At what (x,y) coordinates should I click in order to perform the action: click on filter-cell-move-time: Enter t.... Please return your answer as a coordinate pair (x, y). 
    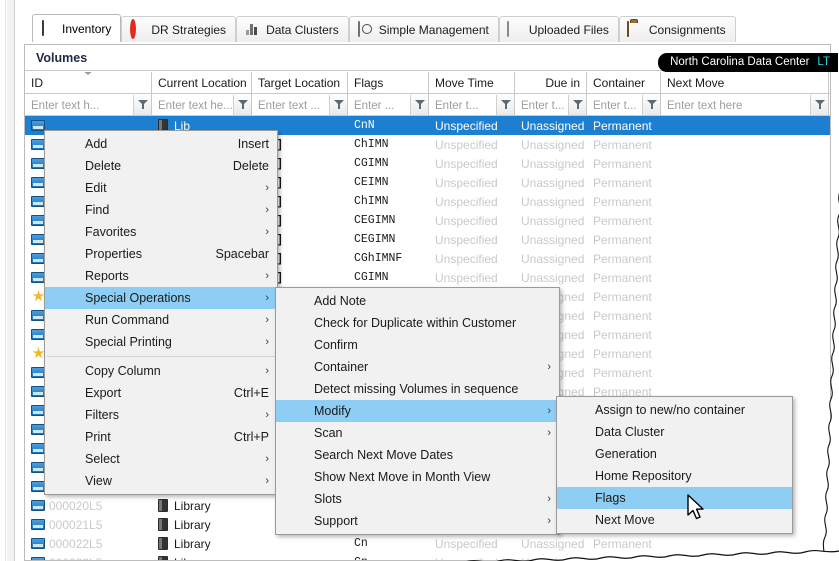
    Looking at the image, I should click on (472, 104).